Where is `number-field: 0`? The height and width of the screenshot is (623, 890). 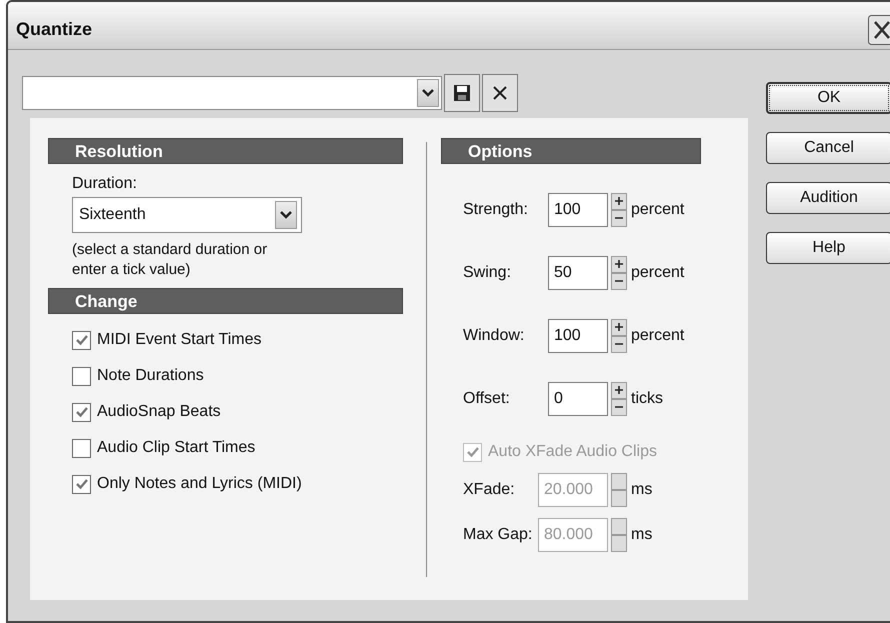
number-field: 0 is located at coordinates (578, 399).